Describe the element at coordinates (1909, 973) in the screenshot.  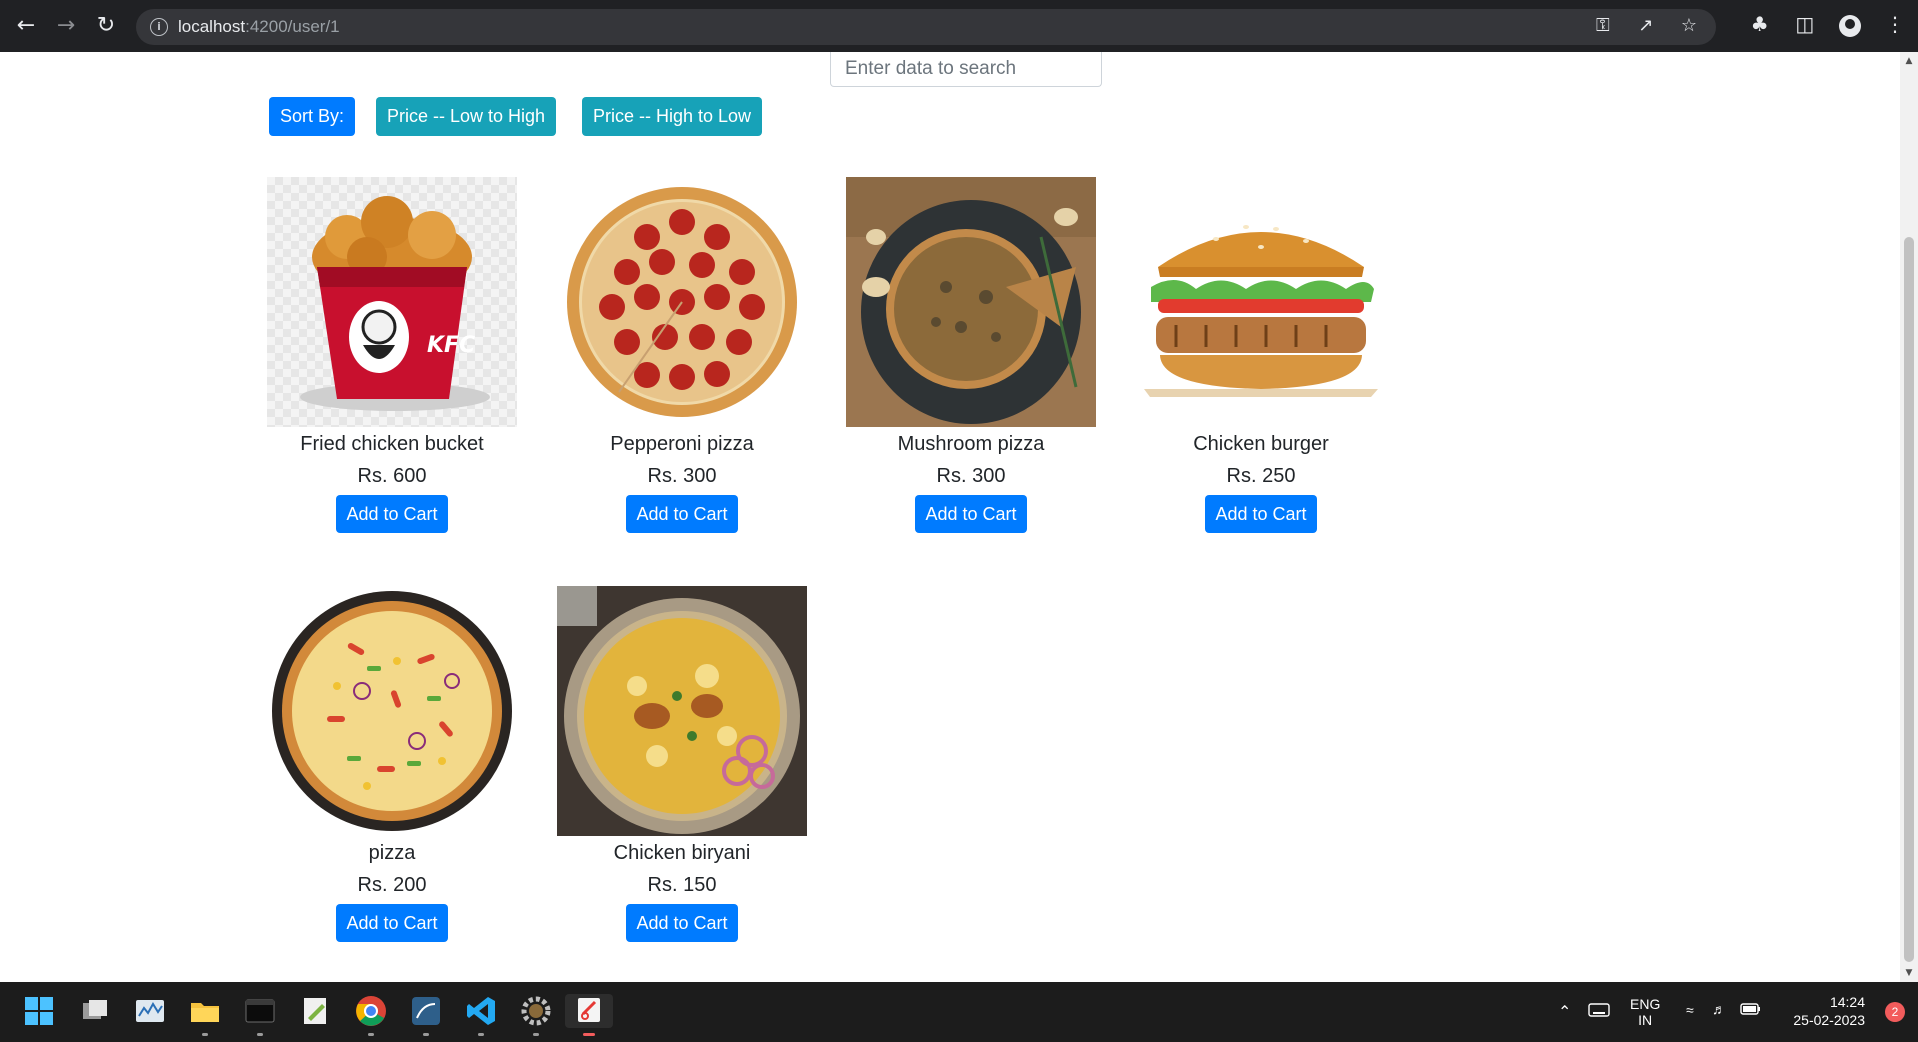
I see `scroll-down-icon: ▼` at that location.